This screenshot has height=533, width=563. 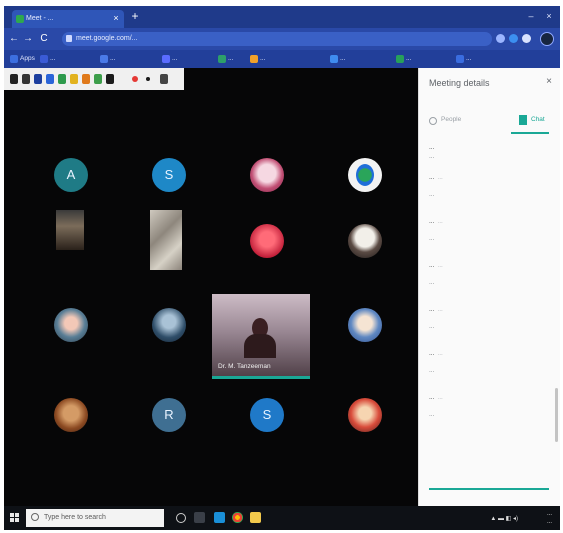 What do you see at coordinates (244, 366) in the screenshot?
I see `speaker-name: Dr. M. Tanzeeman` at bounding box center [244, 366].